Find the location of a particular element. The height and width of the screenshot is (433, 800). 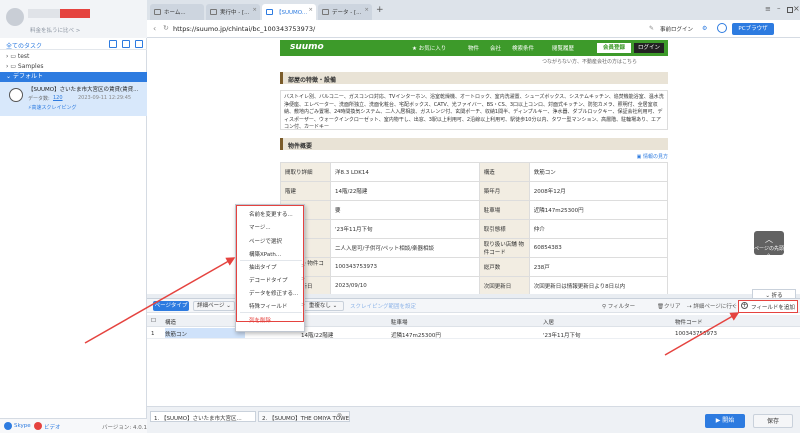

account-badge is located at coordinates (75, 13).